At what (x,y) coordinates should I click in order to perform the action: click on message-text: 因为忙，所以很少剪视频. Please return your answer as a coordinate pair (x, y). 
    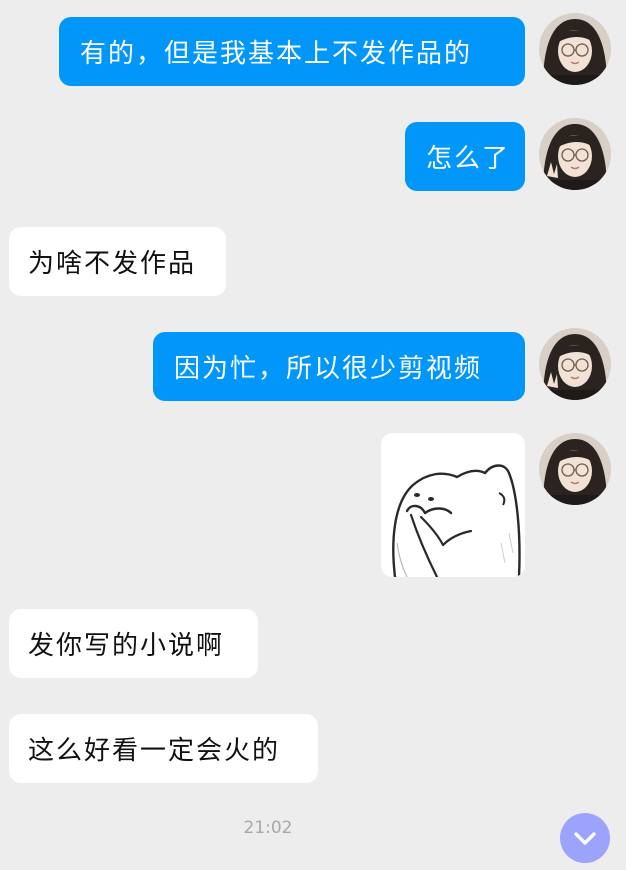
    Looking at the image, I should click on (328, 369).